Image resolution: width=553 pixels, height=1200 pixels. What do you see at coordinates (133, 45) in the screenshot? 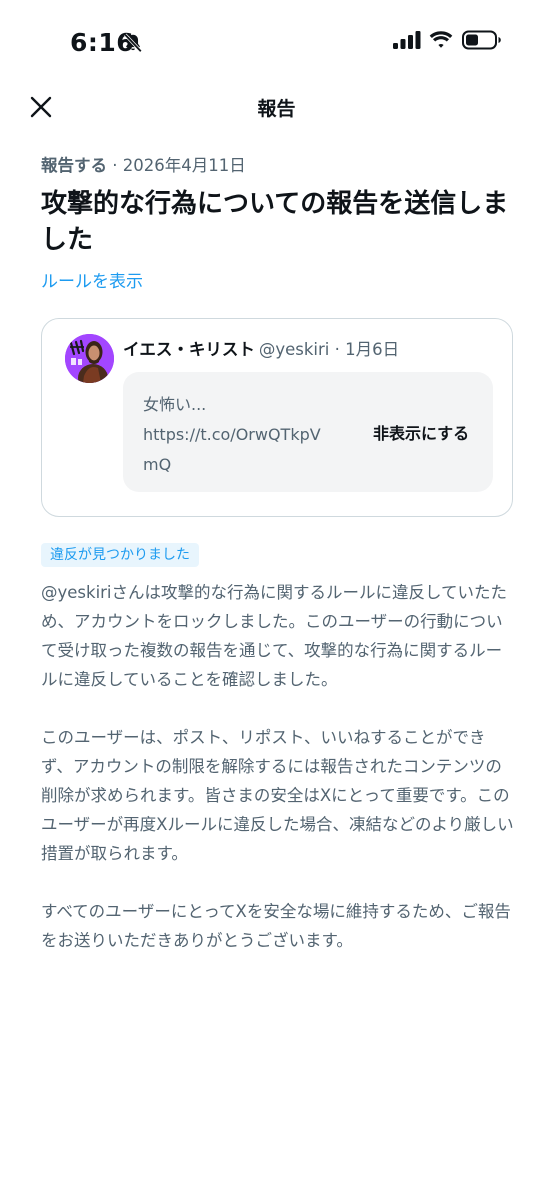
I see `bell-slash-icon` at bounding box center [133, 45].